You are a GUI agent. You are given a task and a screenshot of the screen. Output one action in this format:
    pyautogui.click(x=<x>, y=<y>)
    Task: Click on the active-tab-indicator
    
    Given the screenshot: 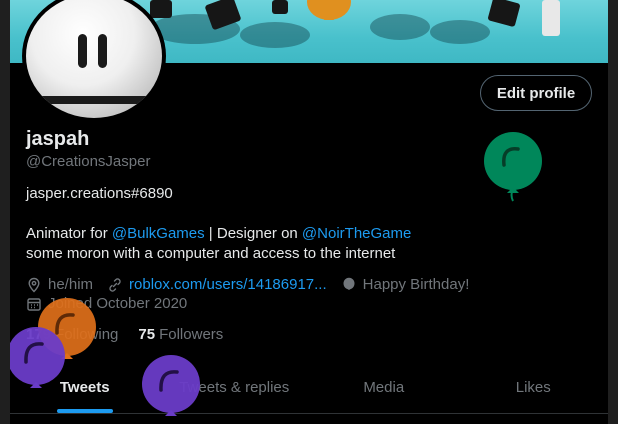 What is the action you would take?
    pyautogui.click(x=84, y=411)
    